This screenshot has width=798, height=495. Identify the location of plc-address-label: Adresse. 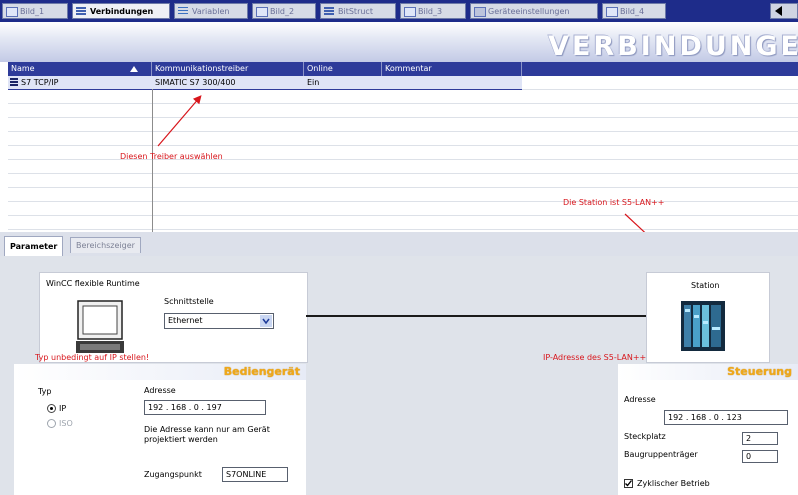
(640, 399).